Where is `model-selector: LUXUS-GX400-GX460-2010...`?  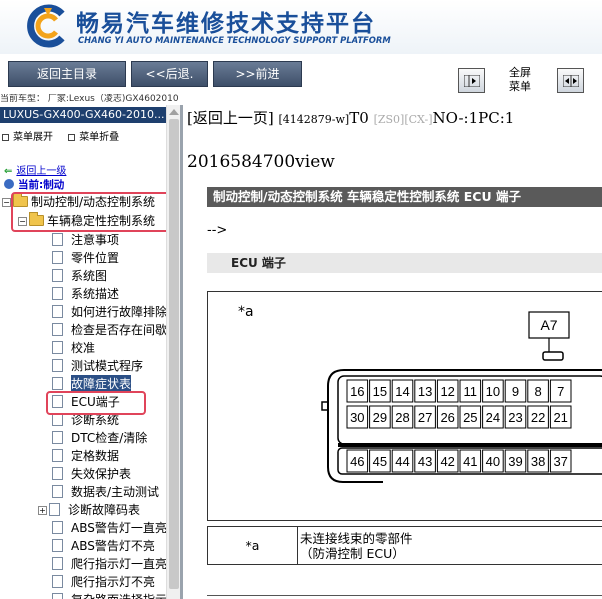
model-selector: LUXUS-GX400-GX460-2010... is located at coordinates (83, 115).